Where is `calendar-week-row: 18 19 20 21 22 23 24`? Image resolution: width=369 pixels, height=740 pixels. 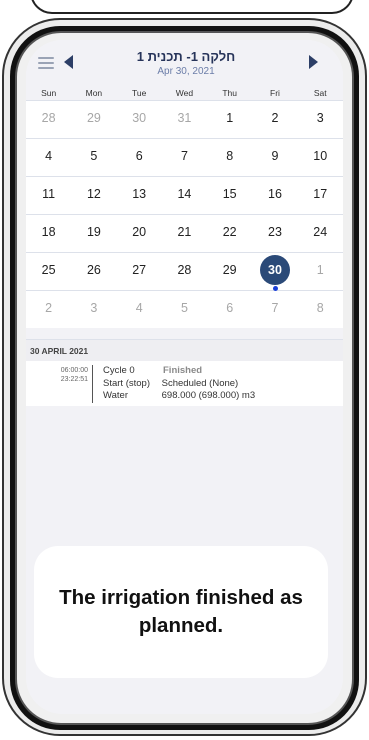
calendar-week-row: 18 19 20 21 22 23 24 is located at coordinates (184, 233).